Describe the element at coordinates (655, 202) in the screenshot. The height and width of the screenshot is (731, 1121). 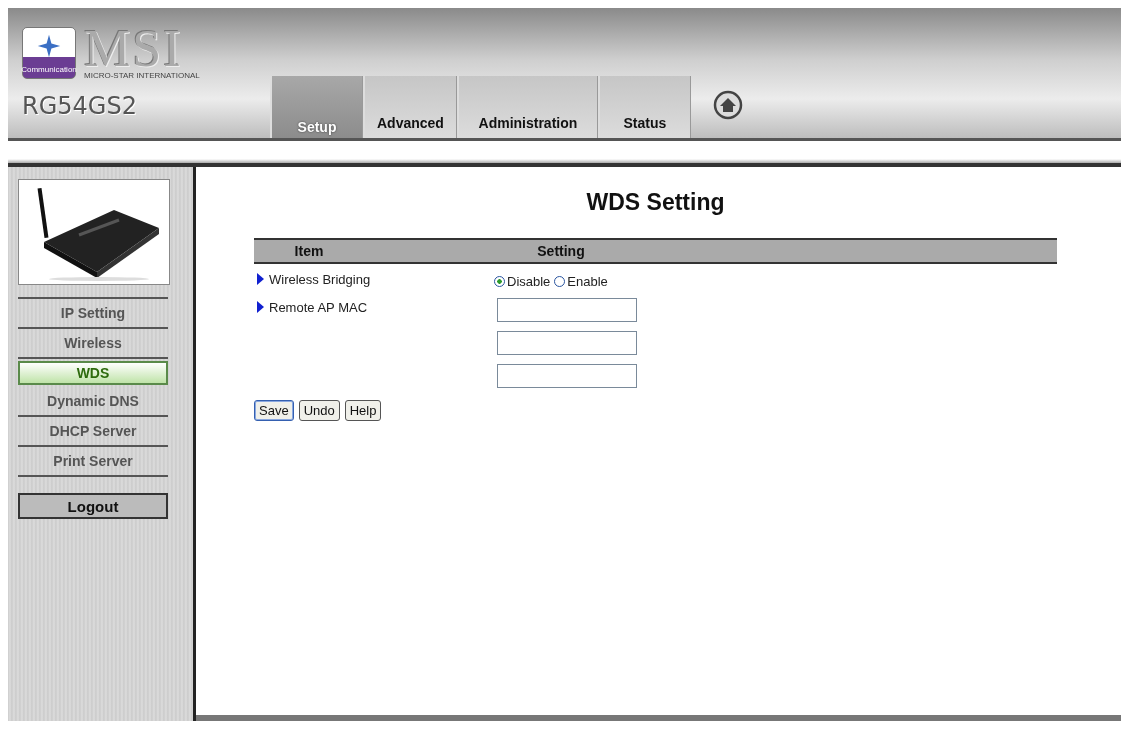
I see `page-title: WDS Setting` at that location.